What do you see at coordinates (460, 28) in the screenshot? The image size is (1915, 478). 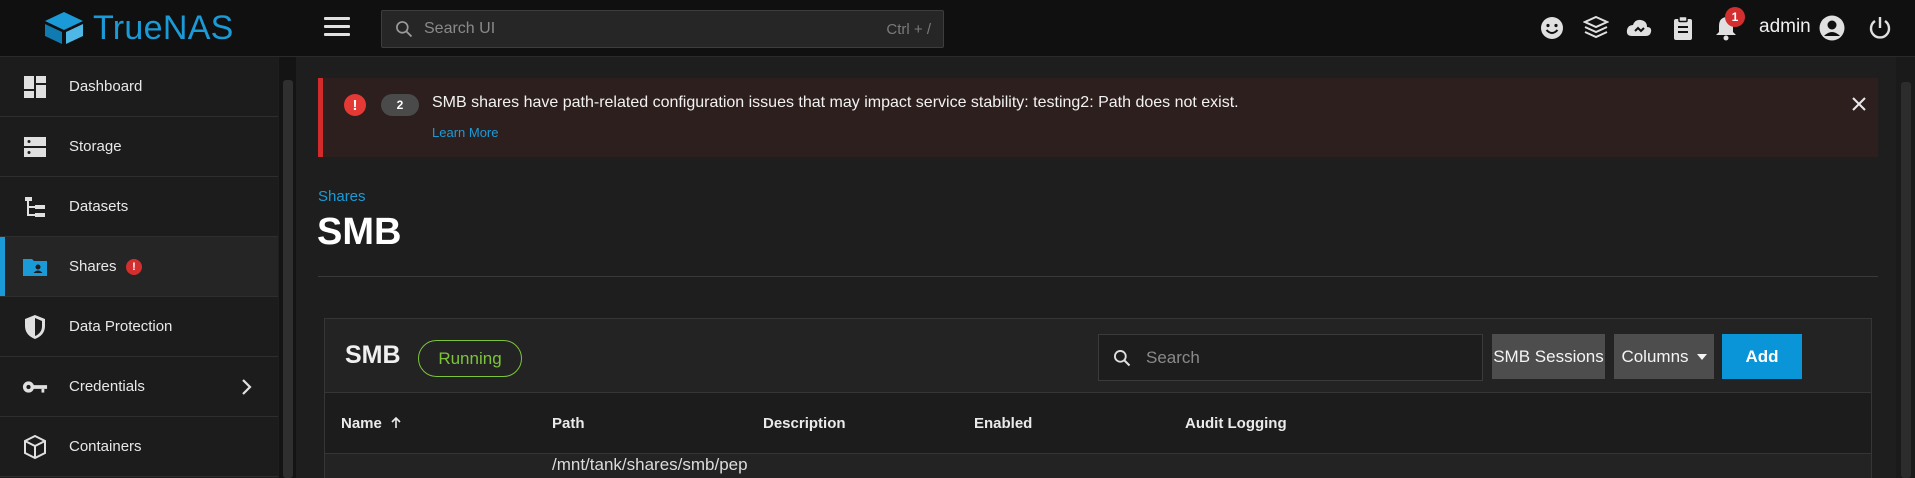 I see `search-placeholder: Search UI` at bounding box center [460, 28].